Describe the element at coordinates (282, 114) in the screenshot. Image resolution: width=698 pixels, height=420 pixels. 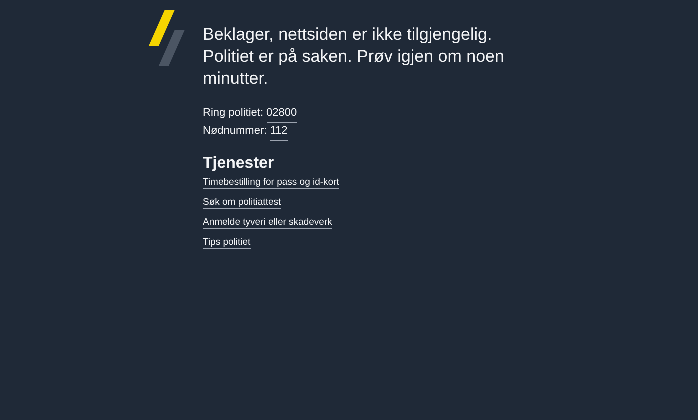
I see `phone-link: 02800` at that location.